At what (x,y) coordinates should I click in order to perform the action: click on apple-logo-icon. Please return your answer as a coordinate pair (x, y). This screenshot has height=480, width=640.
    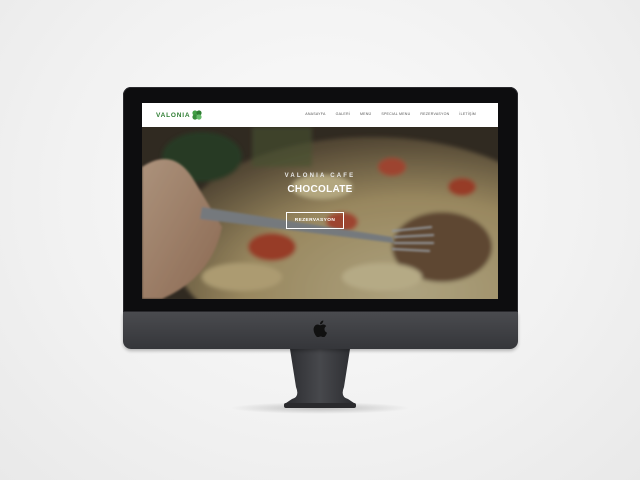
    Looking at the image, I should click on (320, 328).